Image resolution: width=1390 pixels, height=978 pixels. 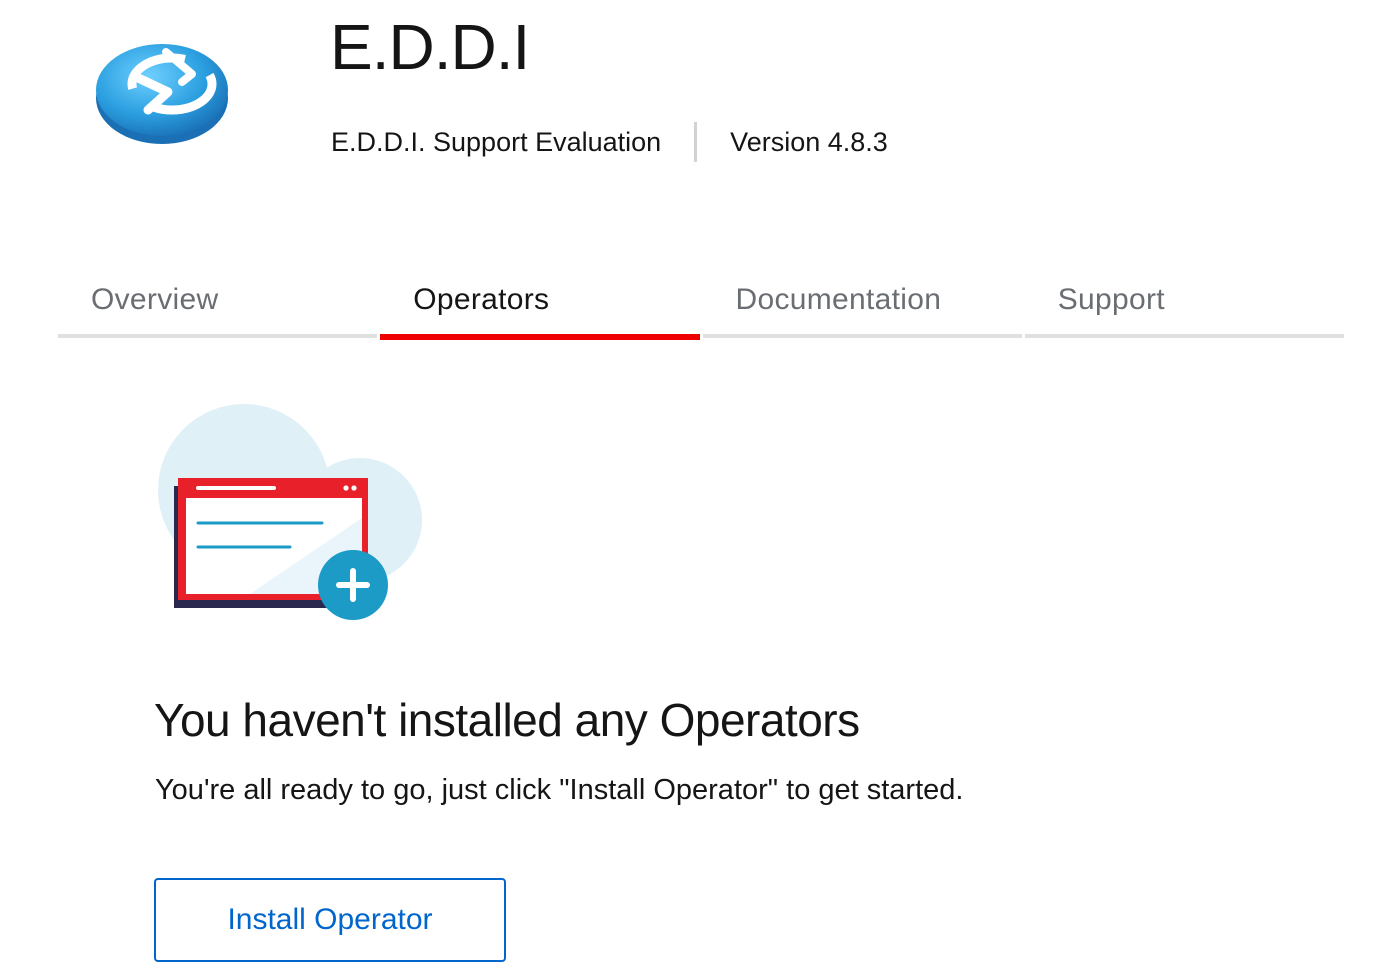 I want to click on tab-support: Support, so click(x=1184, y=301).